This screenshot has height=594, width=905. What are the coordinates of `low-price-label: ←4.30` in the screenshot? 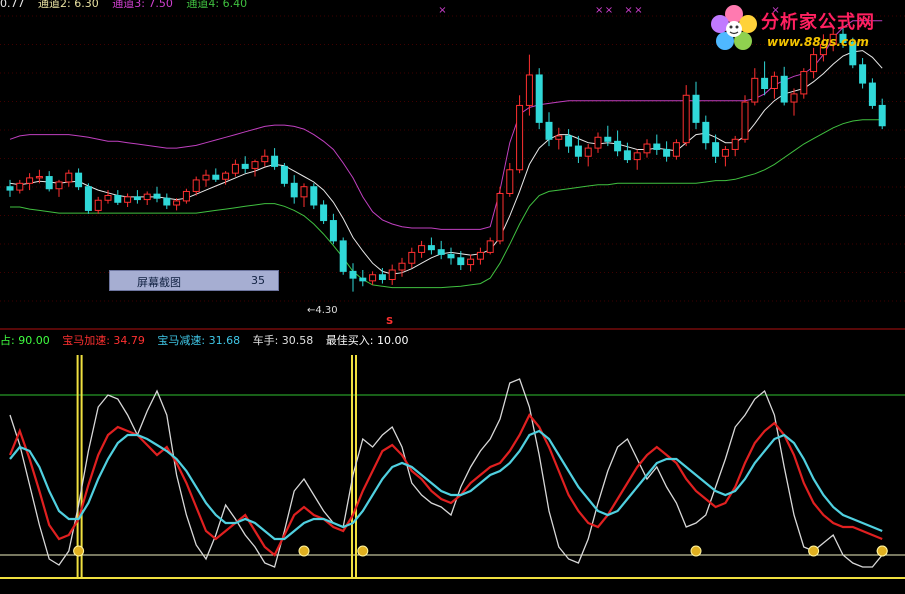 It's located at (322, 310).